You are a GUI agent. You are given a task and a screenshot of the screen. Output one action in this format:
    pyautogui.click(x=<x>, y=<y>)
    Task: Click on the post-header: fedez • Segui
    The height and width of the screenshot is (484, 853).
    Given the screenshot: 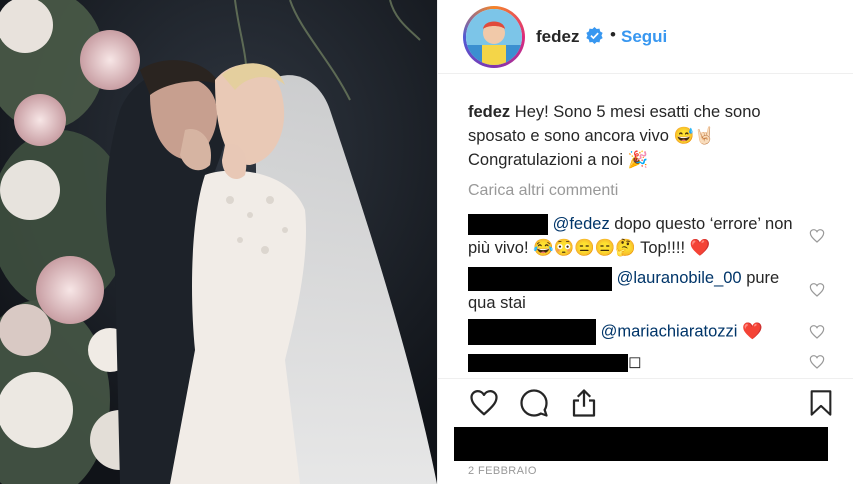 What is the action you would take?
    pyautogui.click(x=645, y=36)
    